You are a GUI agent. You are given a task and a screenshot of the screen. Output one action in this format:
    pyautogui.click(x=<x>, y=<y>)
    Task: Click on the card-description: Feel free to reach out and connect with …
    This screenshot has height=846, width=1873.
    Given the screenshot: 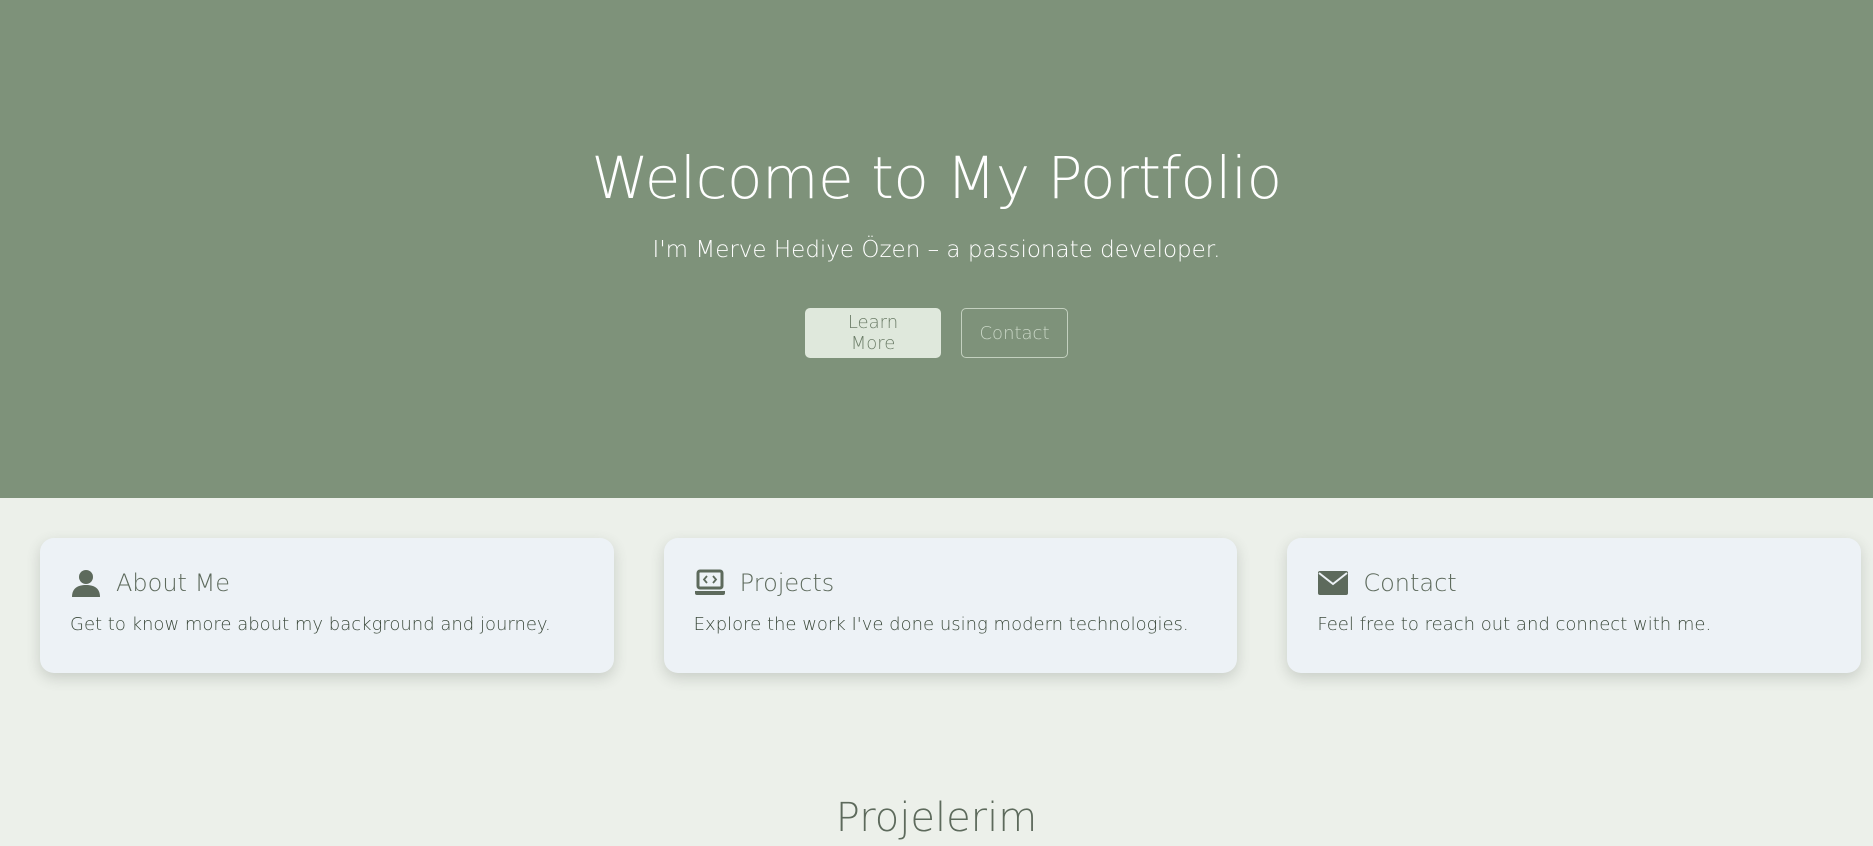 What is the action you would take?
    pyautogui.click(x=1514, y=624)
    